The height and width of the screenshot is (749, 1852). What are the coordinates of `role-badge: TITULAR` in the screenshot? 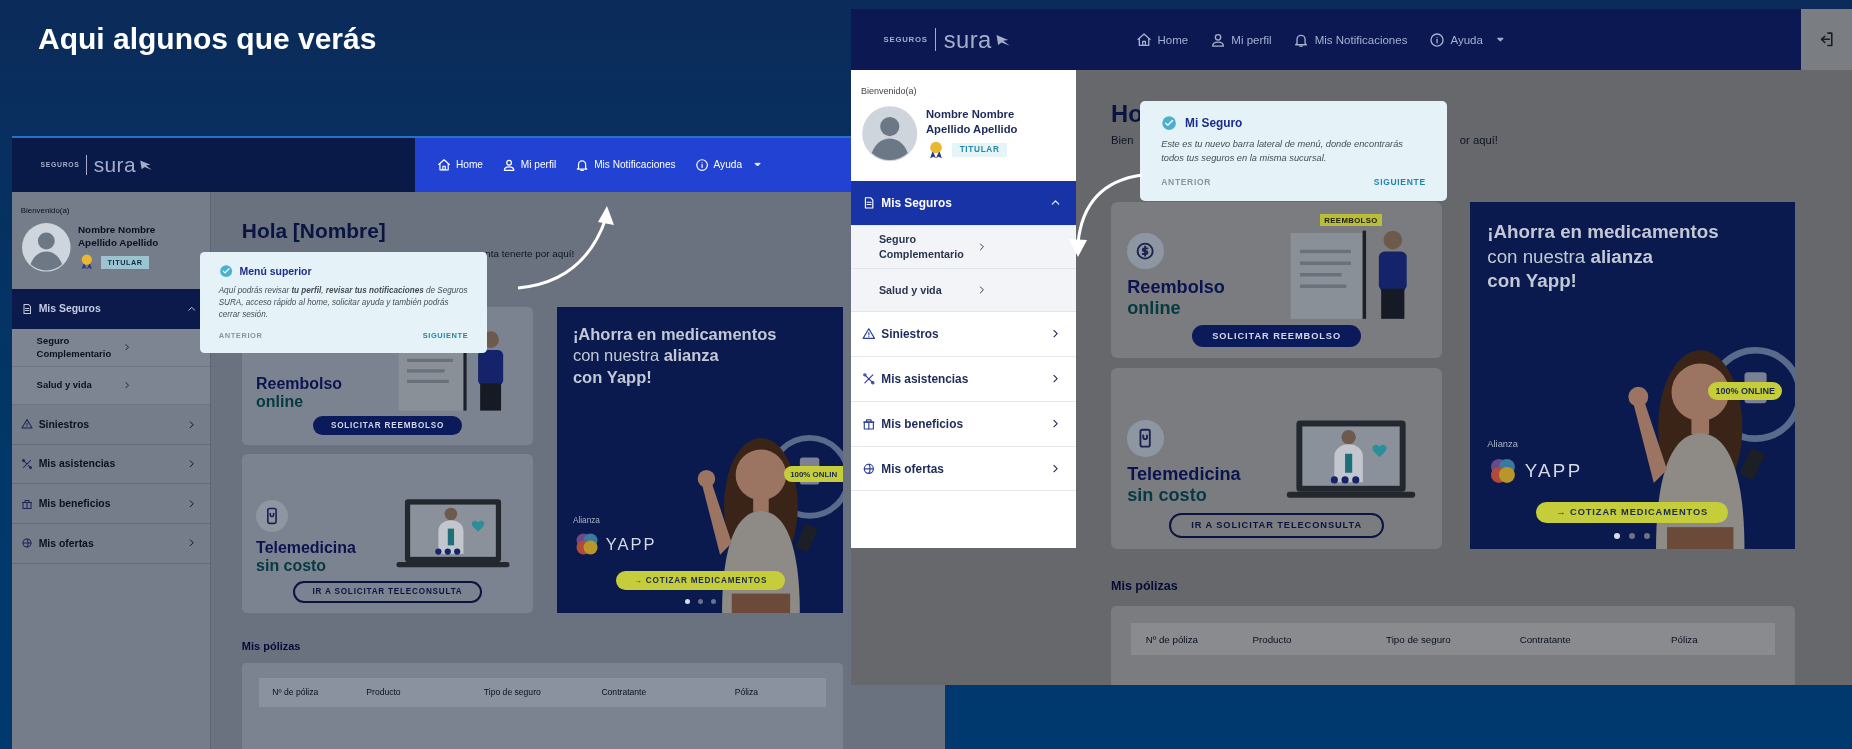 It's located at (979, 149).